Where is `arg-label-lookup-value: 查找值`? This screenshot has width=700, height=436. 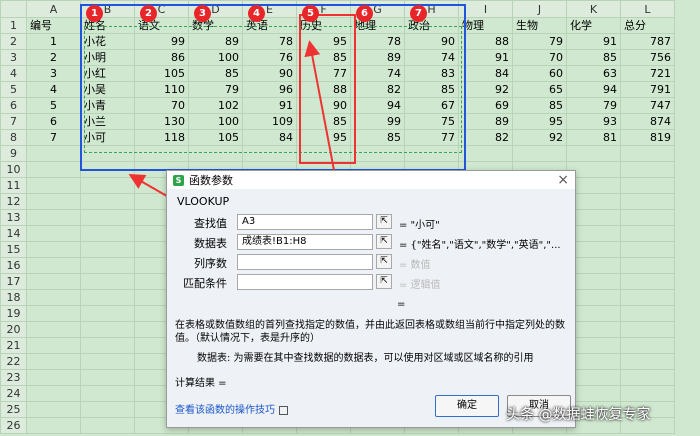
arg-label-lookup-value: 查找值 is located at coordinates (210, 223).